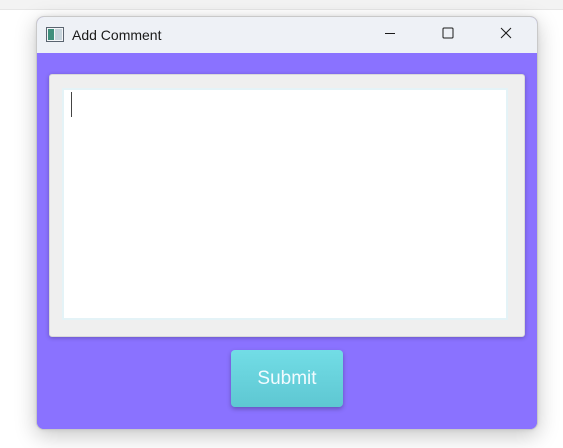 Image resolution: width=563 pixels, height=448 pixels. What do you see at coordinates (71, 104) in the screenshot?
I see `text-caret` at bounding box center [71, 104].